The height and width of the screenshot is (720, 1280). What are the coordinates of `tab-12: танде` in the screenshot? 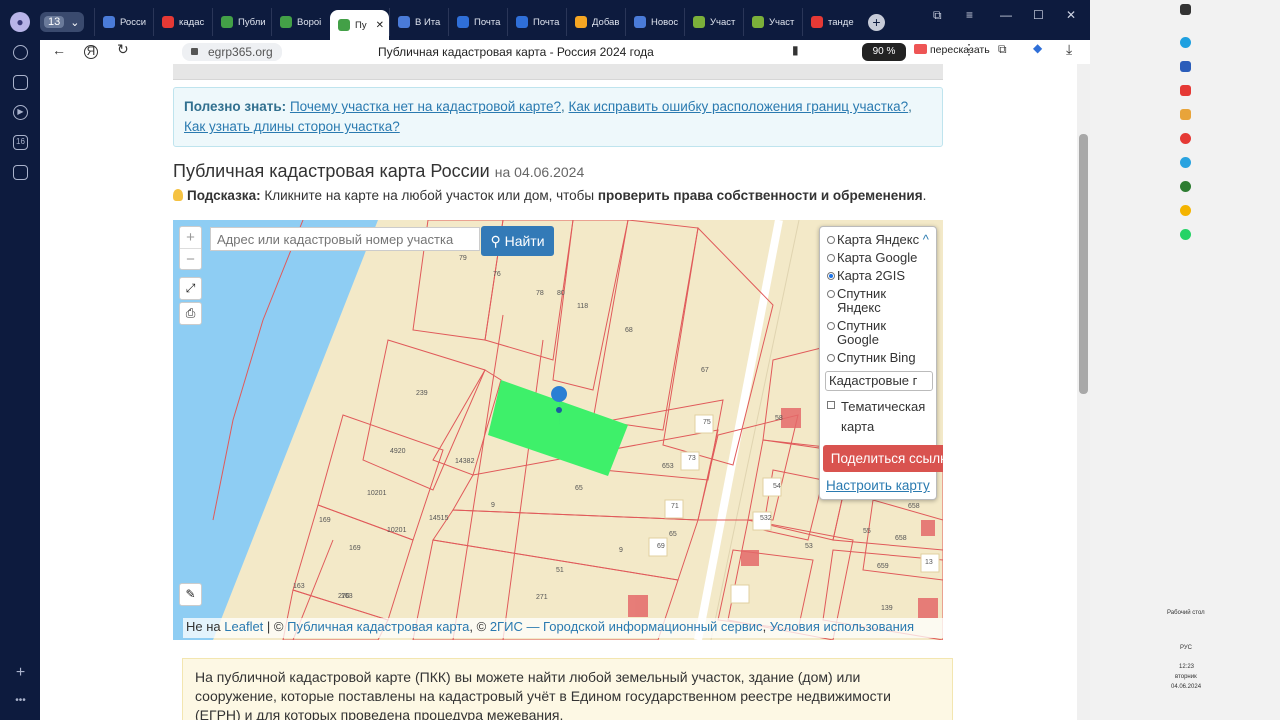 It's located at (831, 22).